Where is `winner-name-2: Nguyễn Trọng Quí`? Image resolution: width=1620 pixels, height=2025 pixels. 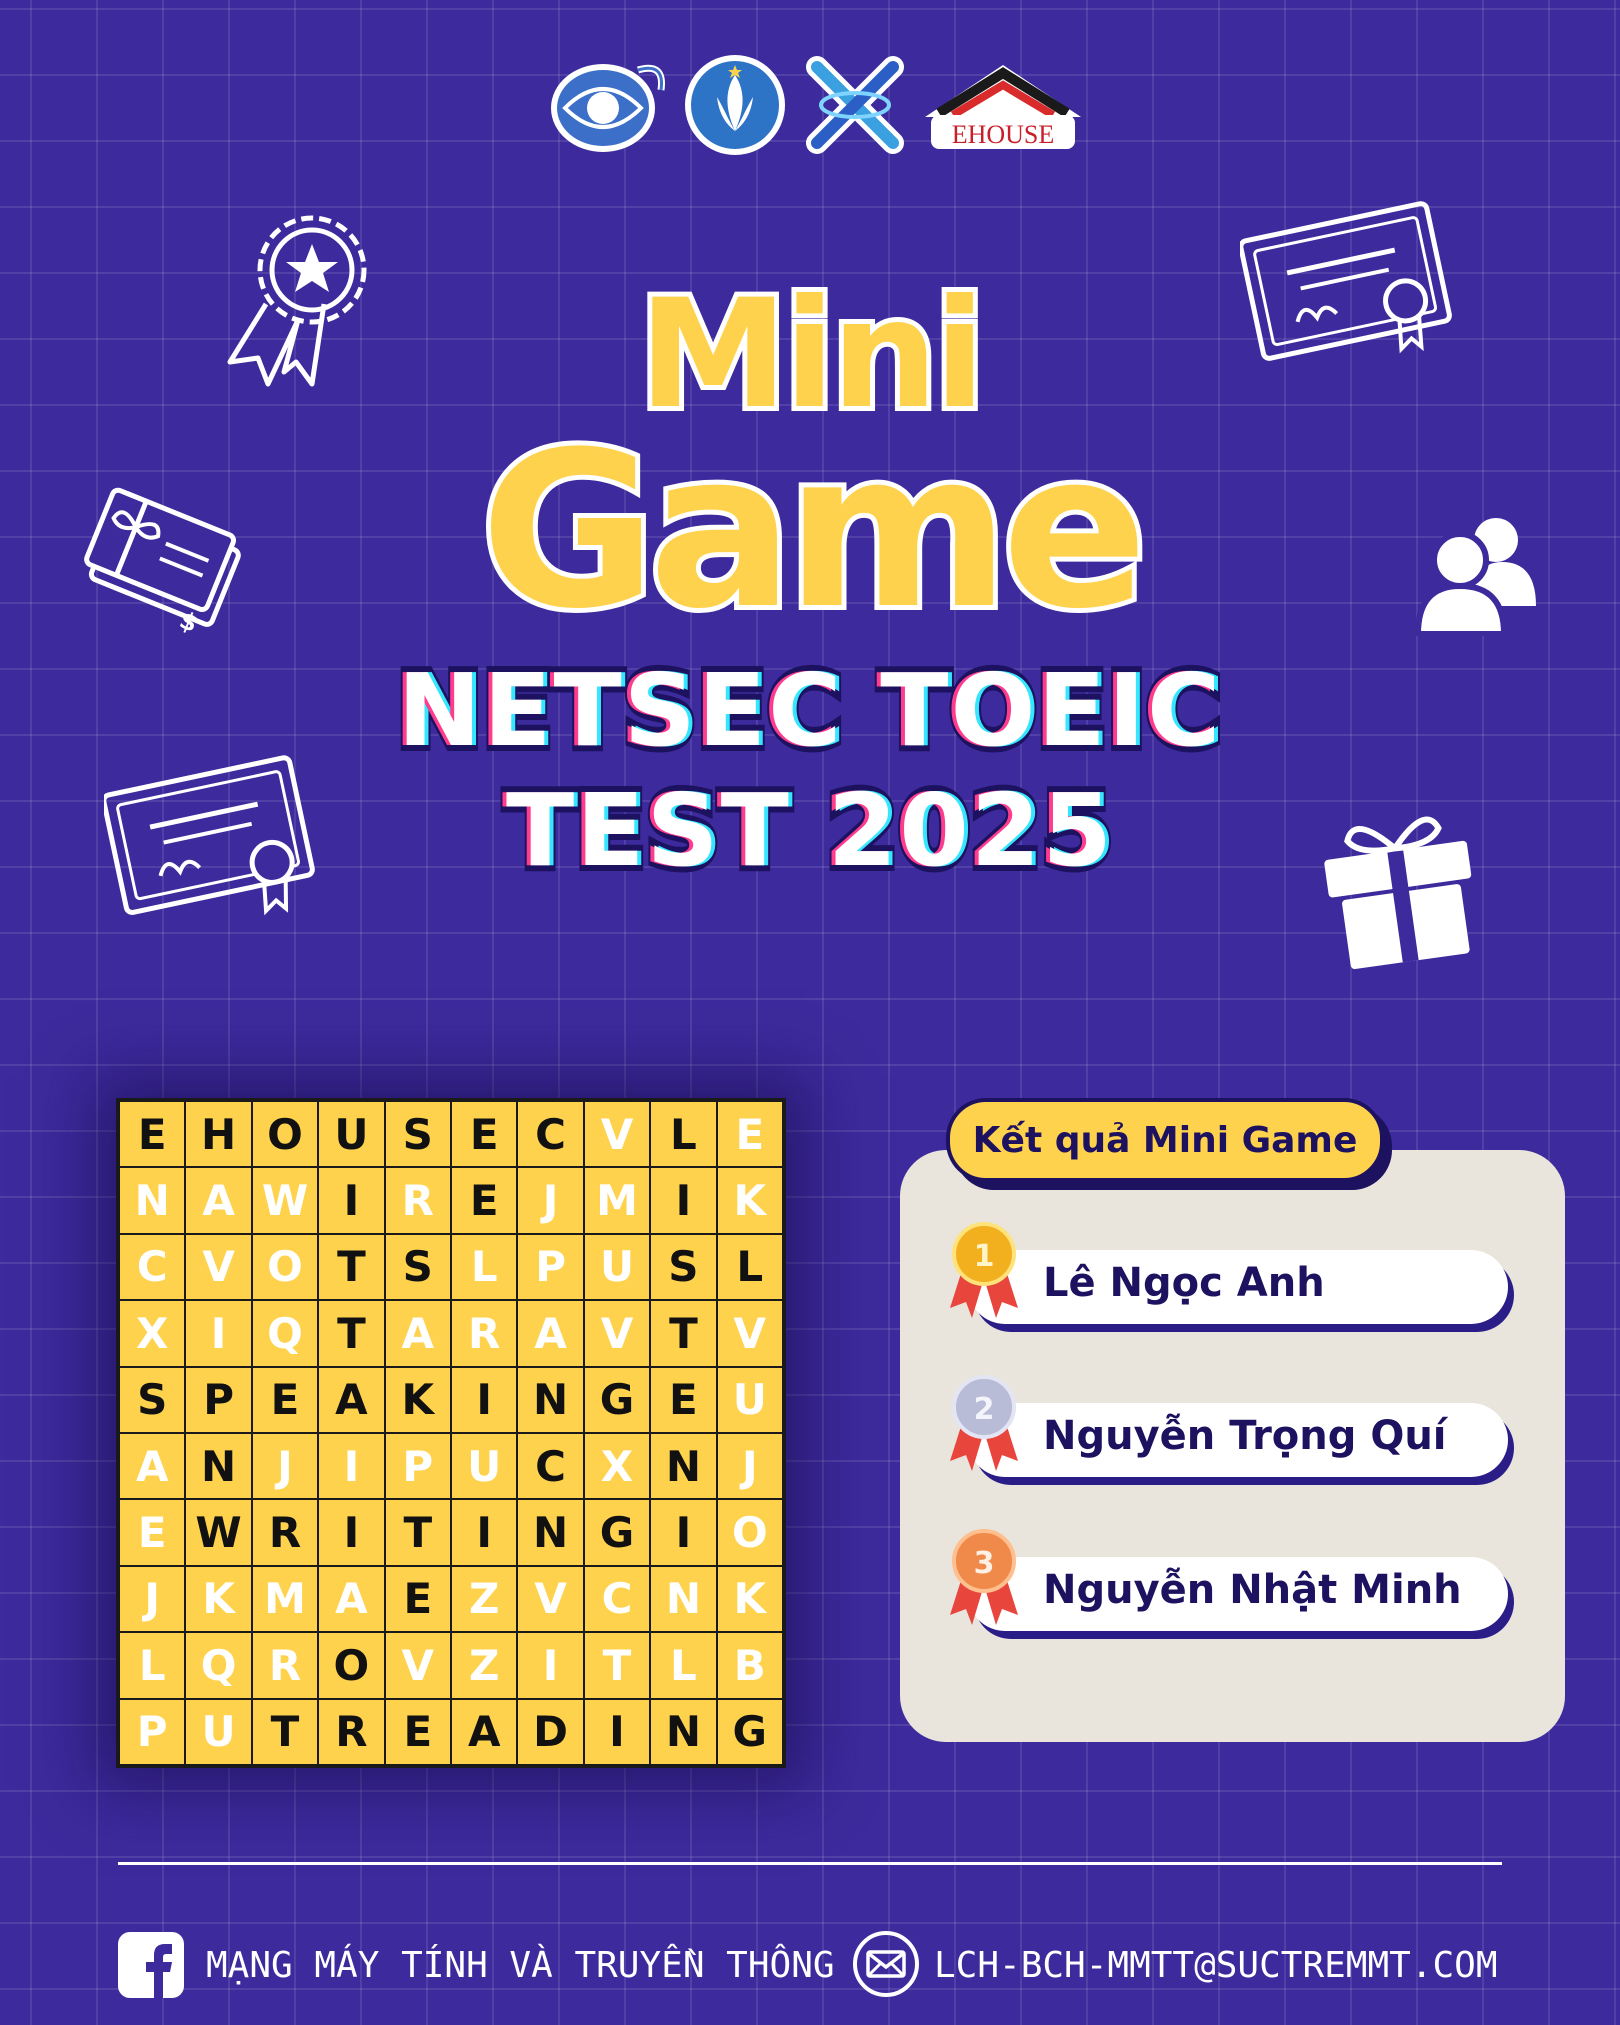
winner-name-2: Nguyễn Trọng Quí is located at coordinates (1245, 1436).